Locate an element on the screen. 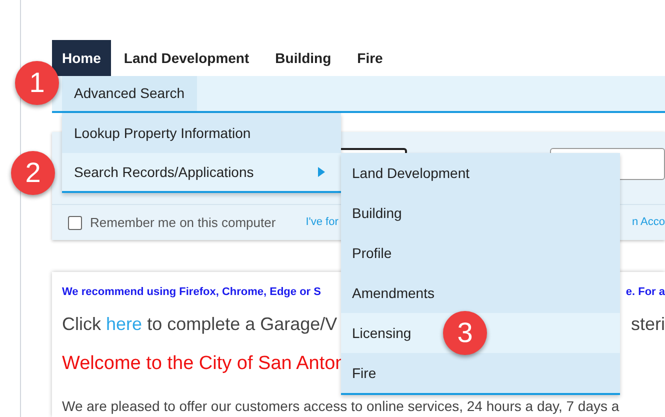 The image size is (665, 417). browser-notice: We recommend using Firefox, Chrome, Edge or S is located at coordinates (191, 292).